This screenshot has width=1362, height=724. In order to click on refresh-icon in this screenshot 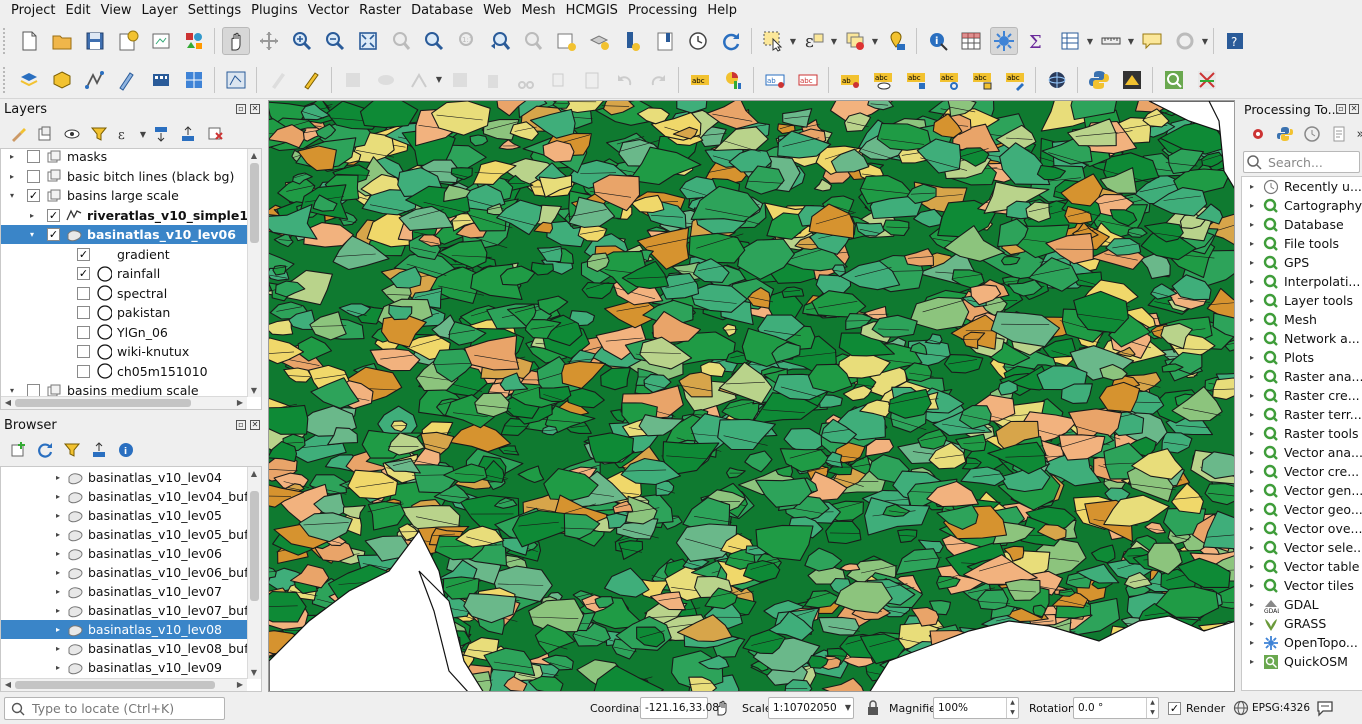, I will do `click(731, 41)`.